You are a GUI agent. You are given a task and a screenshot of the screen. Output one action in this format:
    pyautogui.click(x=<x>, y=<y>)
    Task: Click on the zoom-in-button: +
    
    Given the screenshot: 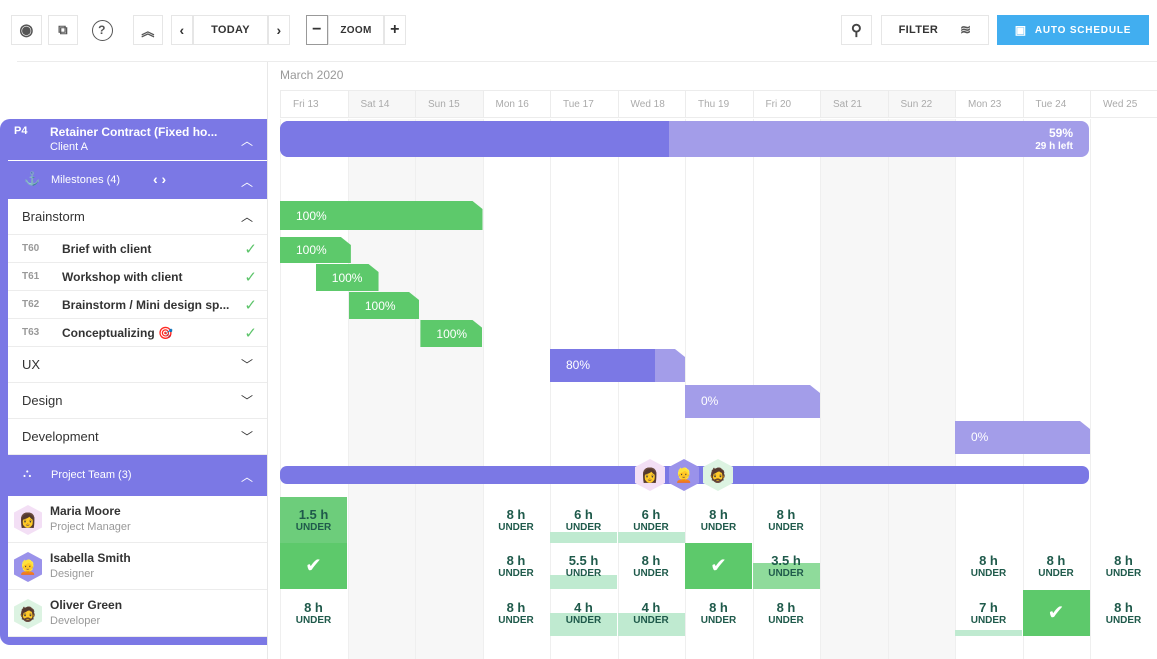 What is the action you would take?
    pyautogui.click(x=395, y=30)
    